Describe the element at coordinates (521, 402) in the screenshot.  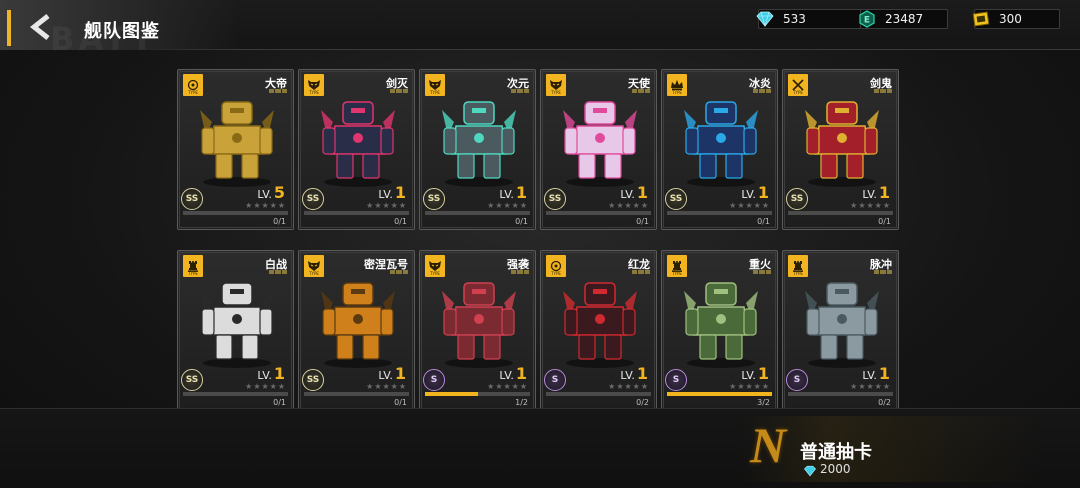
I see `shard-count: 1/2` at that location.